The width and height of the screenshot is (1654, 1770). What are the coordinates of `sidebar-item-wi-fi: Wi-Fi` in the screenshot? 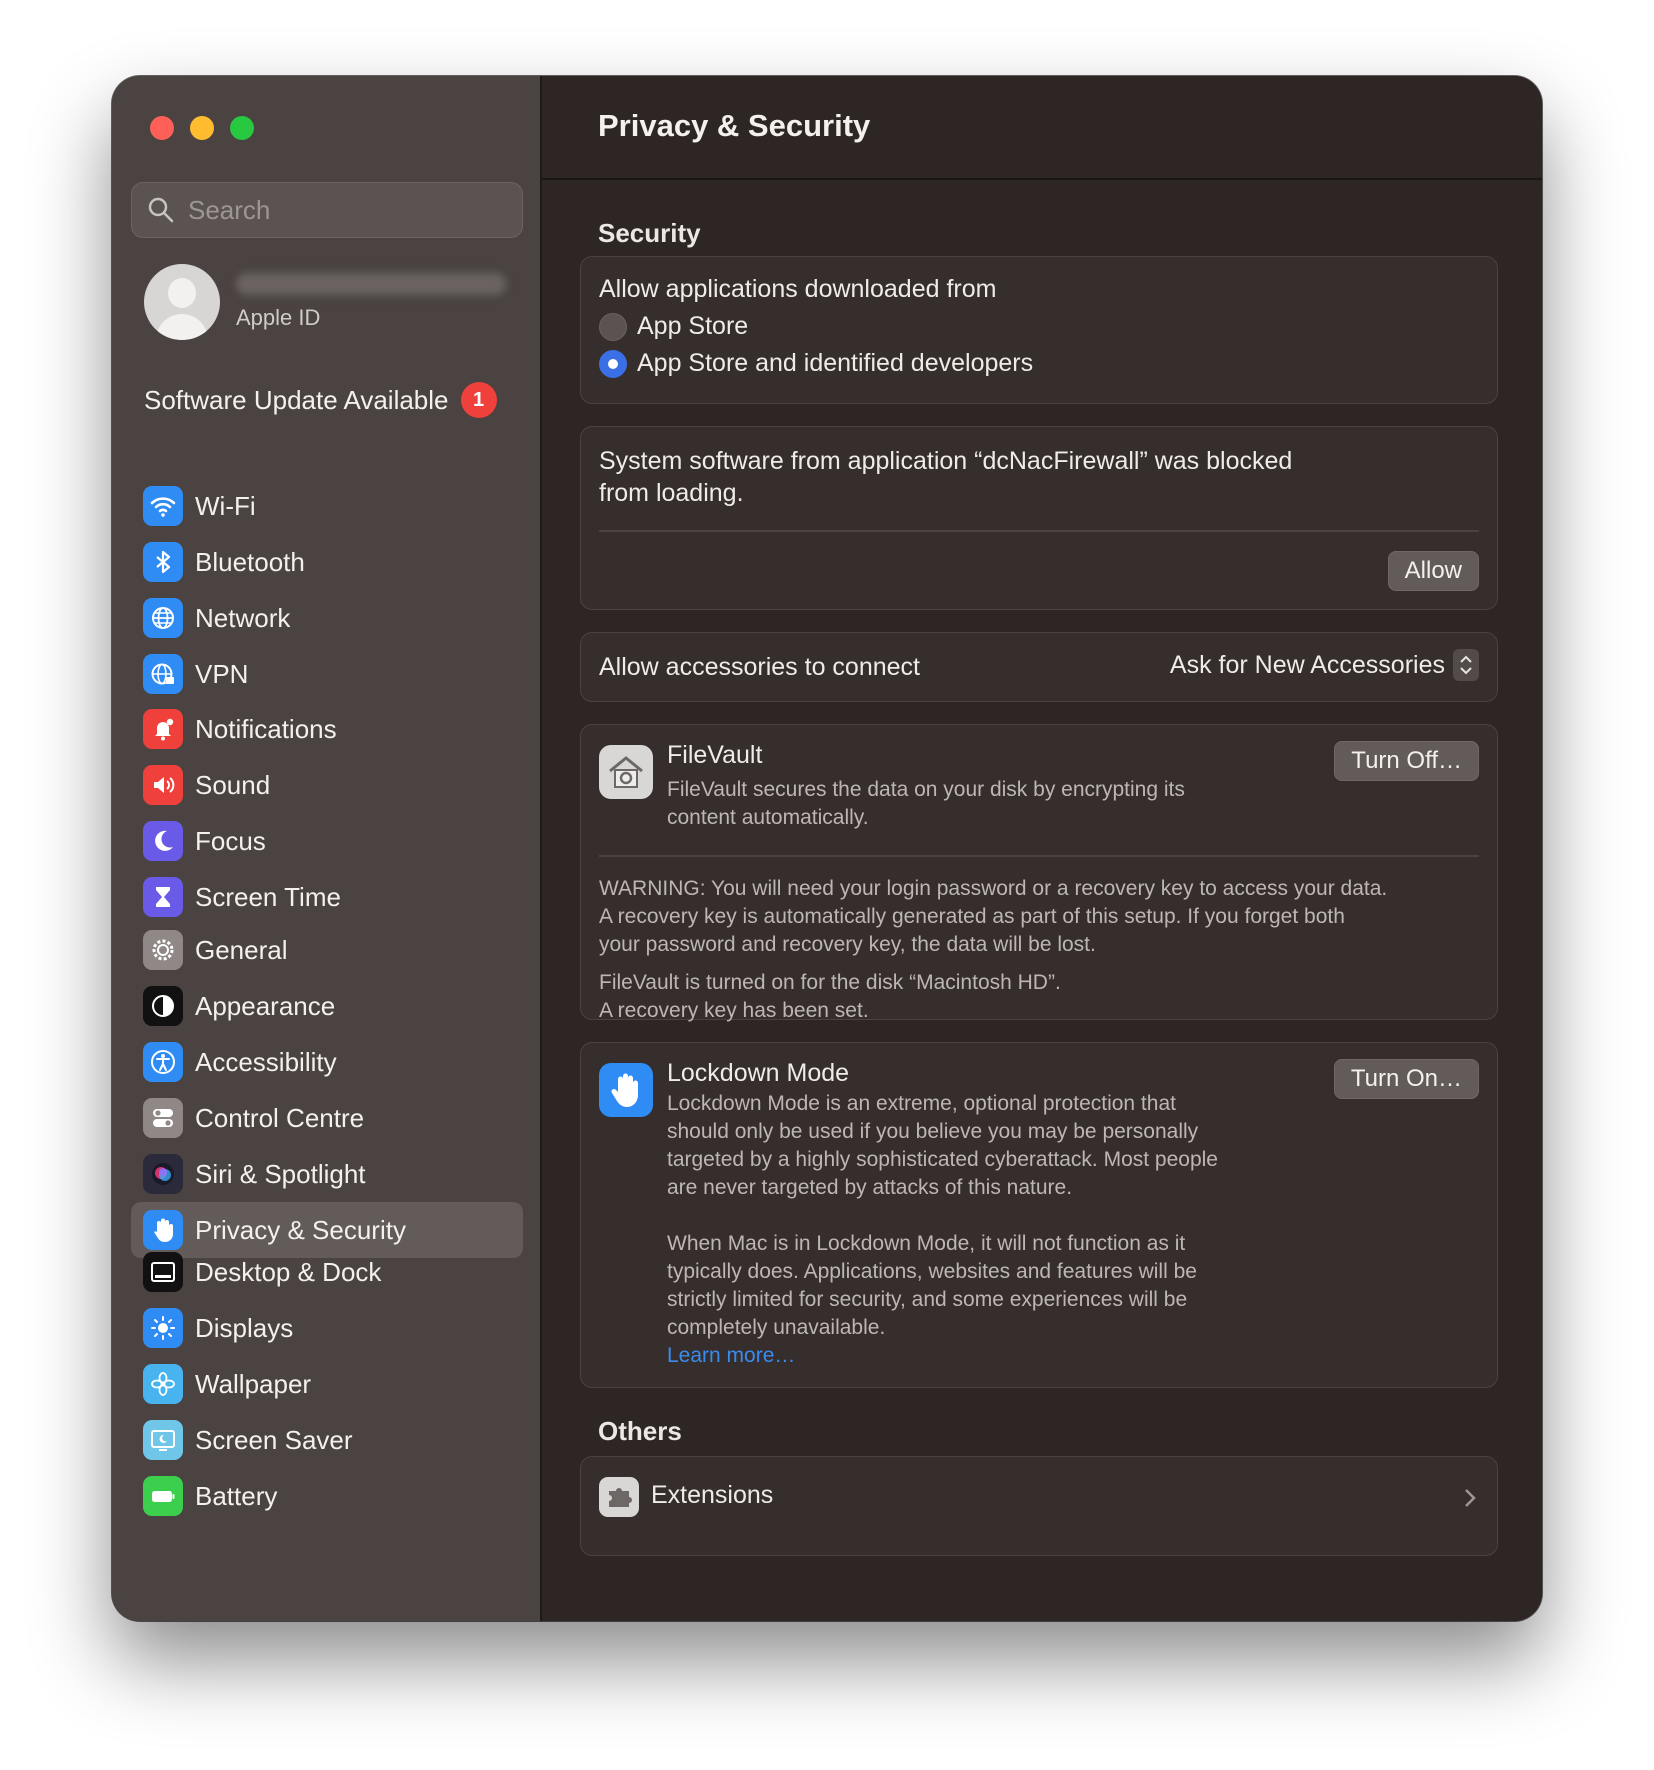 It's located at (327, 506).